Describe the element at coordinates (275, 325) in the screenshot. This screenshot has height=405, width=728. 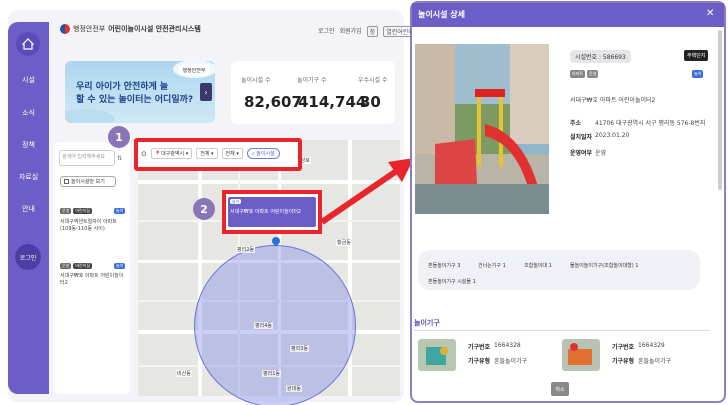
I see `search-radius-circle` at that location.